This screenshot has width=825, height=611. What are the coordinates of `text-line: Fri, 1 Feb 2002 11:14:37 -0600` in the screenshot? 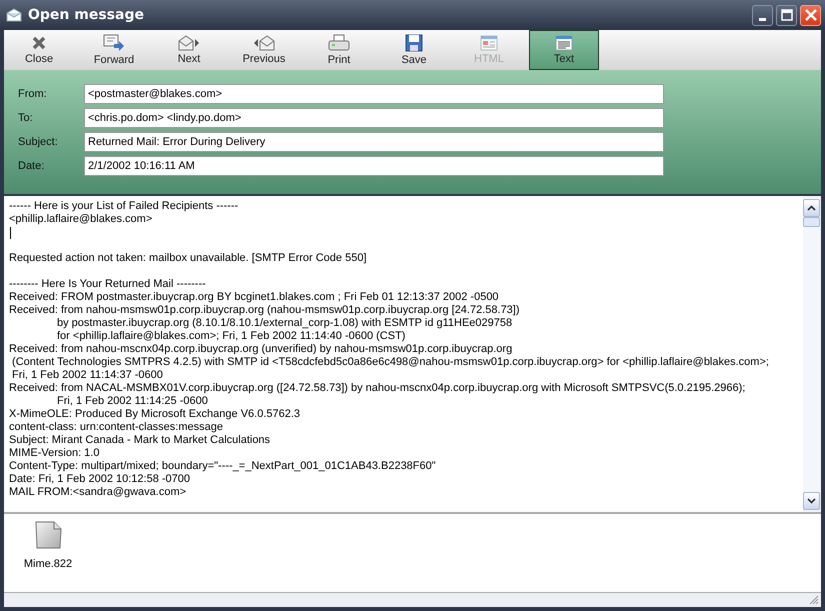 It's located at (87, 375).